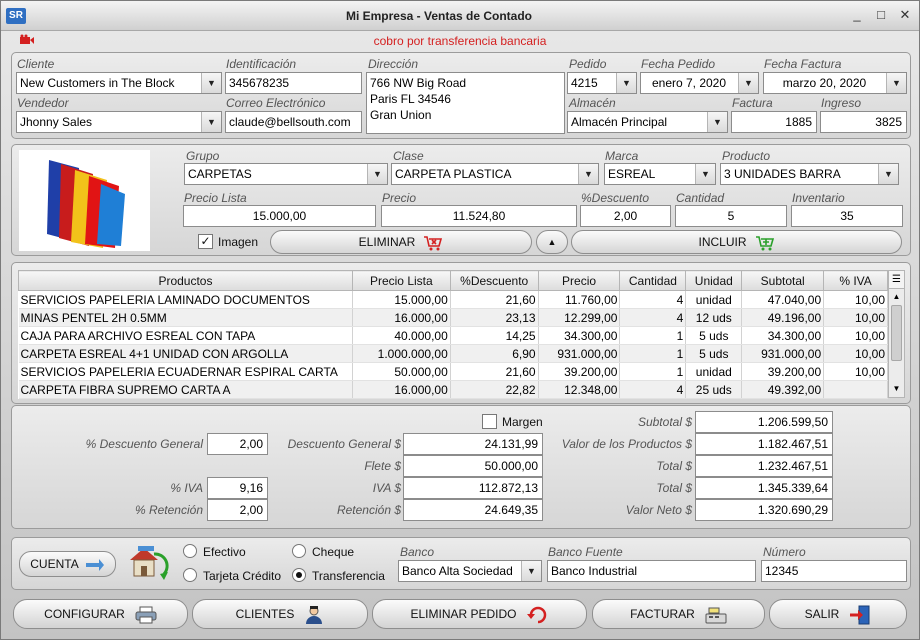 The image size is (920, 640). What do you see at coordinates (479, 216) in the screenshot?
I see `precio-field: 11.524,80` at bounding box center [479, 216].